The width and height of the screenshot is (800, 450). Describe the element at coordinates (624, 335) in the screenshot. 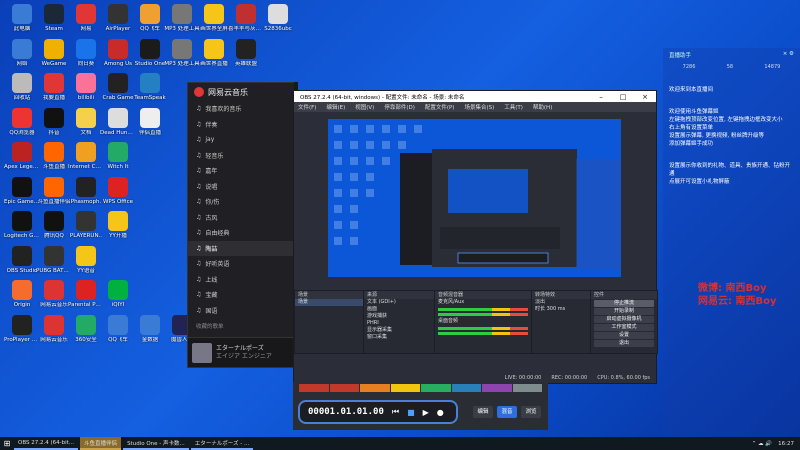

I see `control-button: 设置` at that location.